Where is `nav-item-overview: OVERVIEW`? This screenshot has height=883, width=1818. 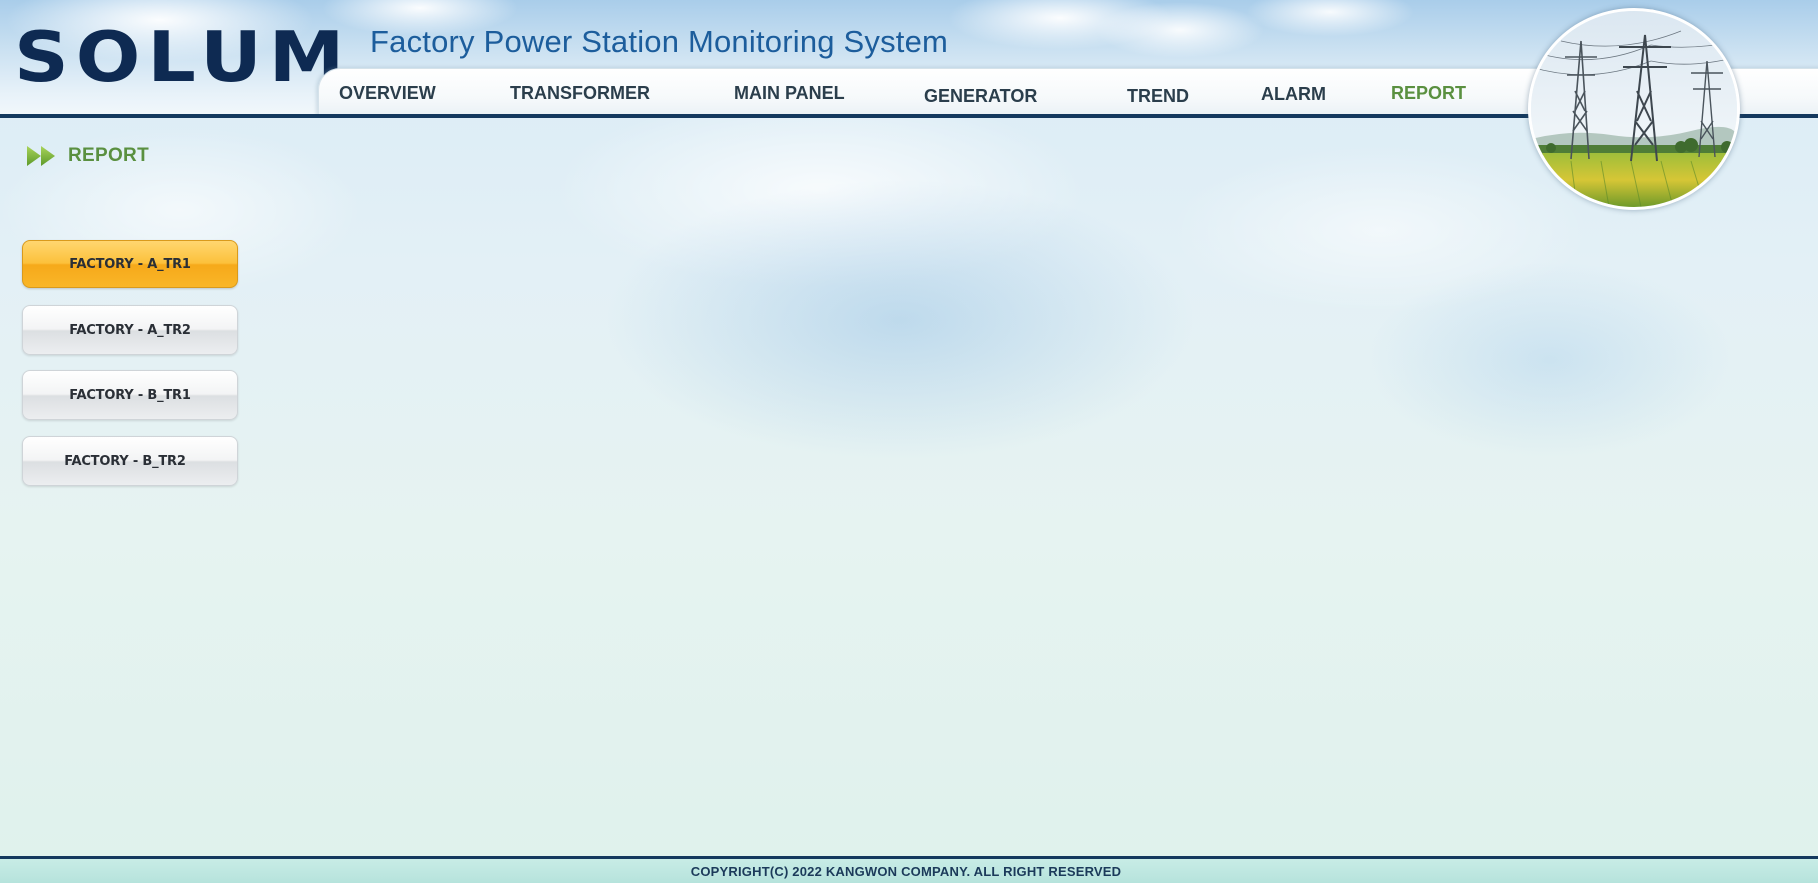
nav-item-overview: OVERVIEW is located at coordinates (387, 93).